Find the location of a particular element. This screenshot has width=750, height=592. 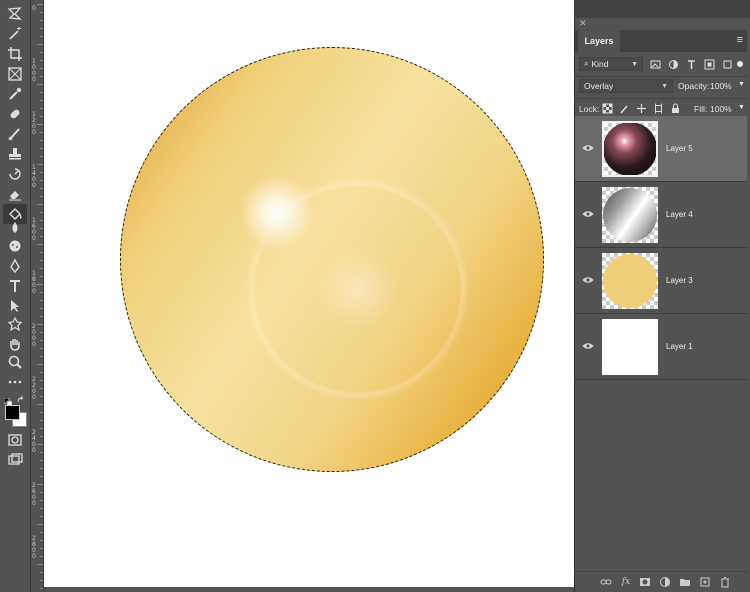

blur-tool-icon is located at coordinates (15, 228).